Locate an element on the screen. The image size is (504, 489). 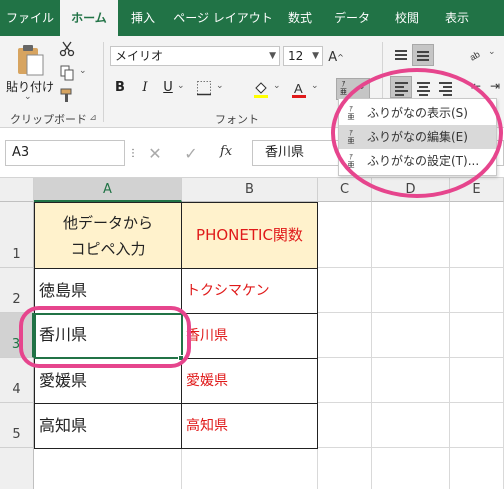
font-group-label: フォント is located at coordinates (237, 119).